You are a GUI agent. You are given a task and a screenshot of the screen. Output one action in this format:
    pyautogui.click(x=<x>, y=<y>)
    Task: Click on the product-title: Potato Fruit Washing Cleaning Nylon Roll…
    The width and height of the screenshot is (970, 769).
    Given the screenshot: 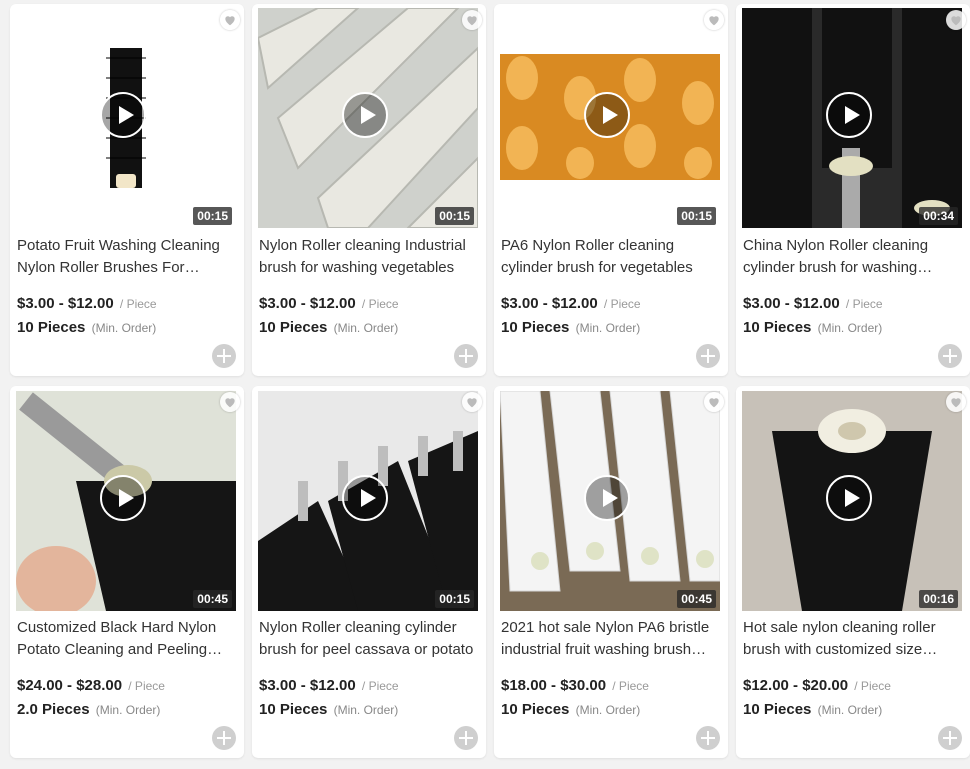 What is the action you would take?
    pyautogui.click(x=126, y=257)
    